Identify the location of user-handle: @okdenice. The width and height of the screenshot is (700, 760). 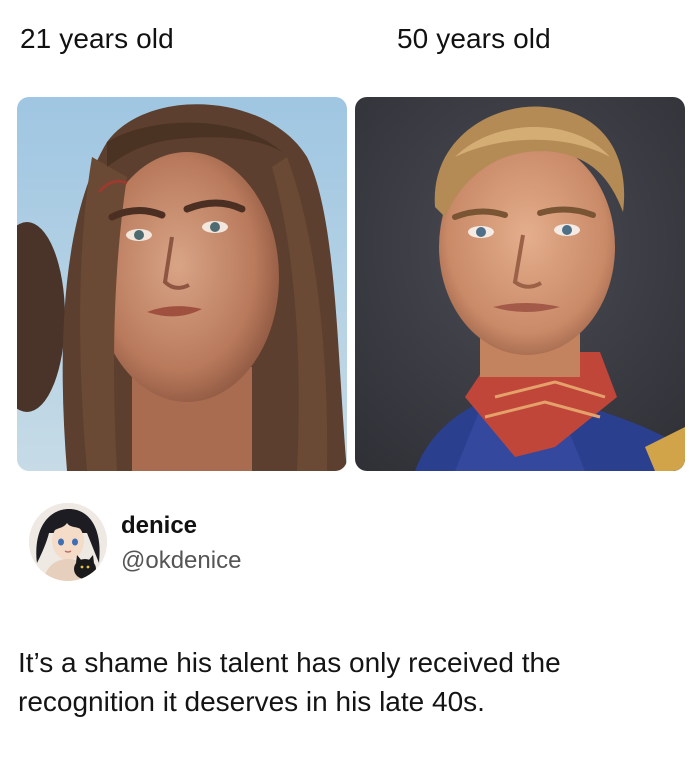
(181, 561).